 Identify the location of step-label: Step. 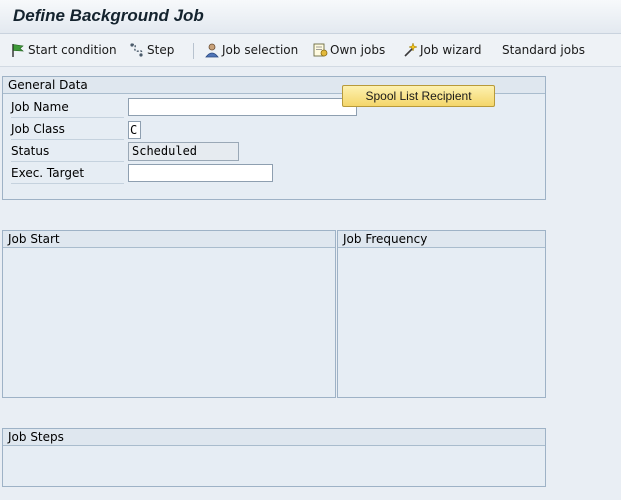
(161, 50).